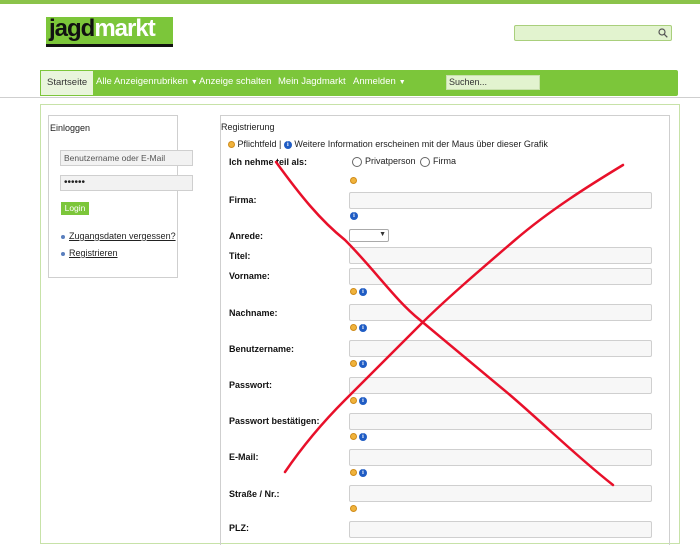  I want to click on passwort-bestaetigen-field, so click(500, 421).